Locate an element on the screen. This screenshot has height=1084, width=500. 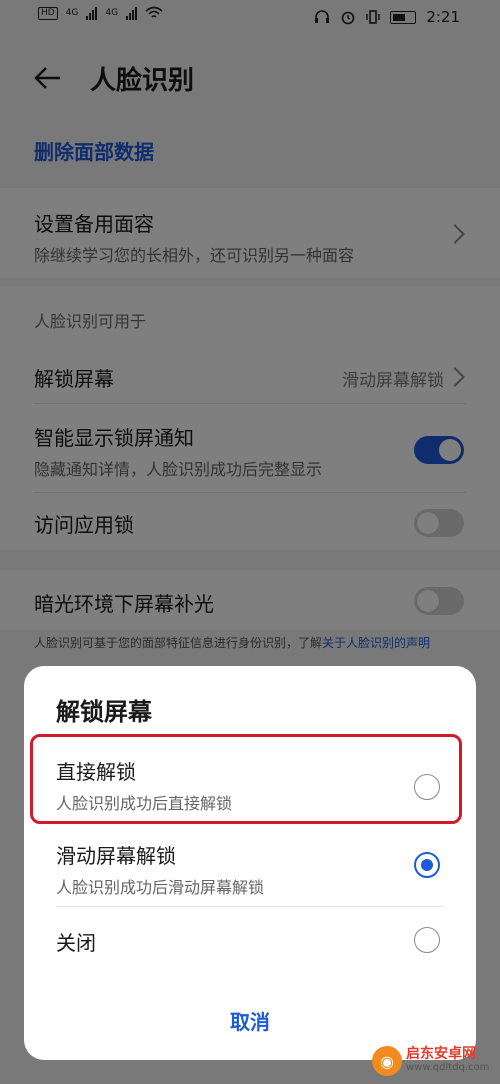
radio-checked-icon is located at coordinates (427, 865).